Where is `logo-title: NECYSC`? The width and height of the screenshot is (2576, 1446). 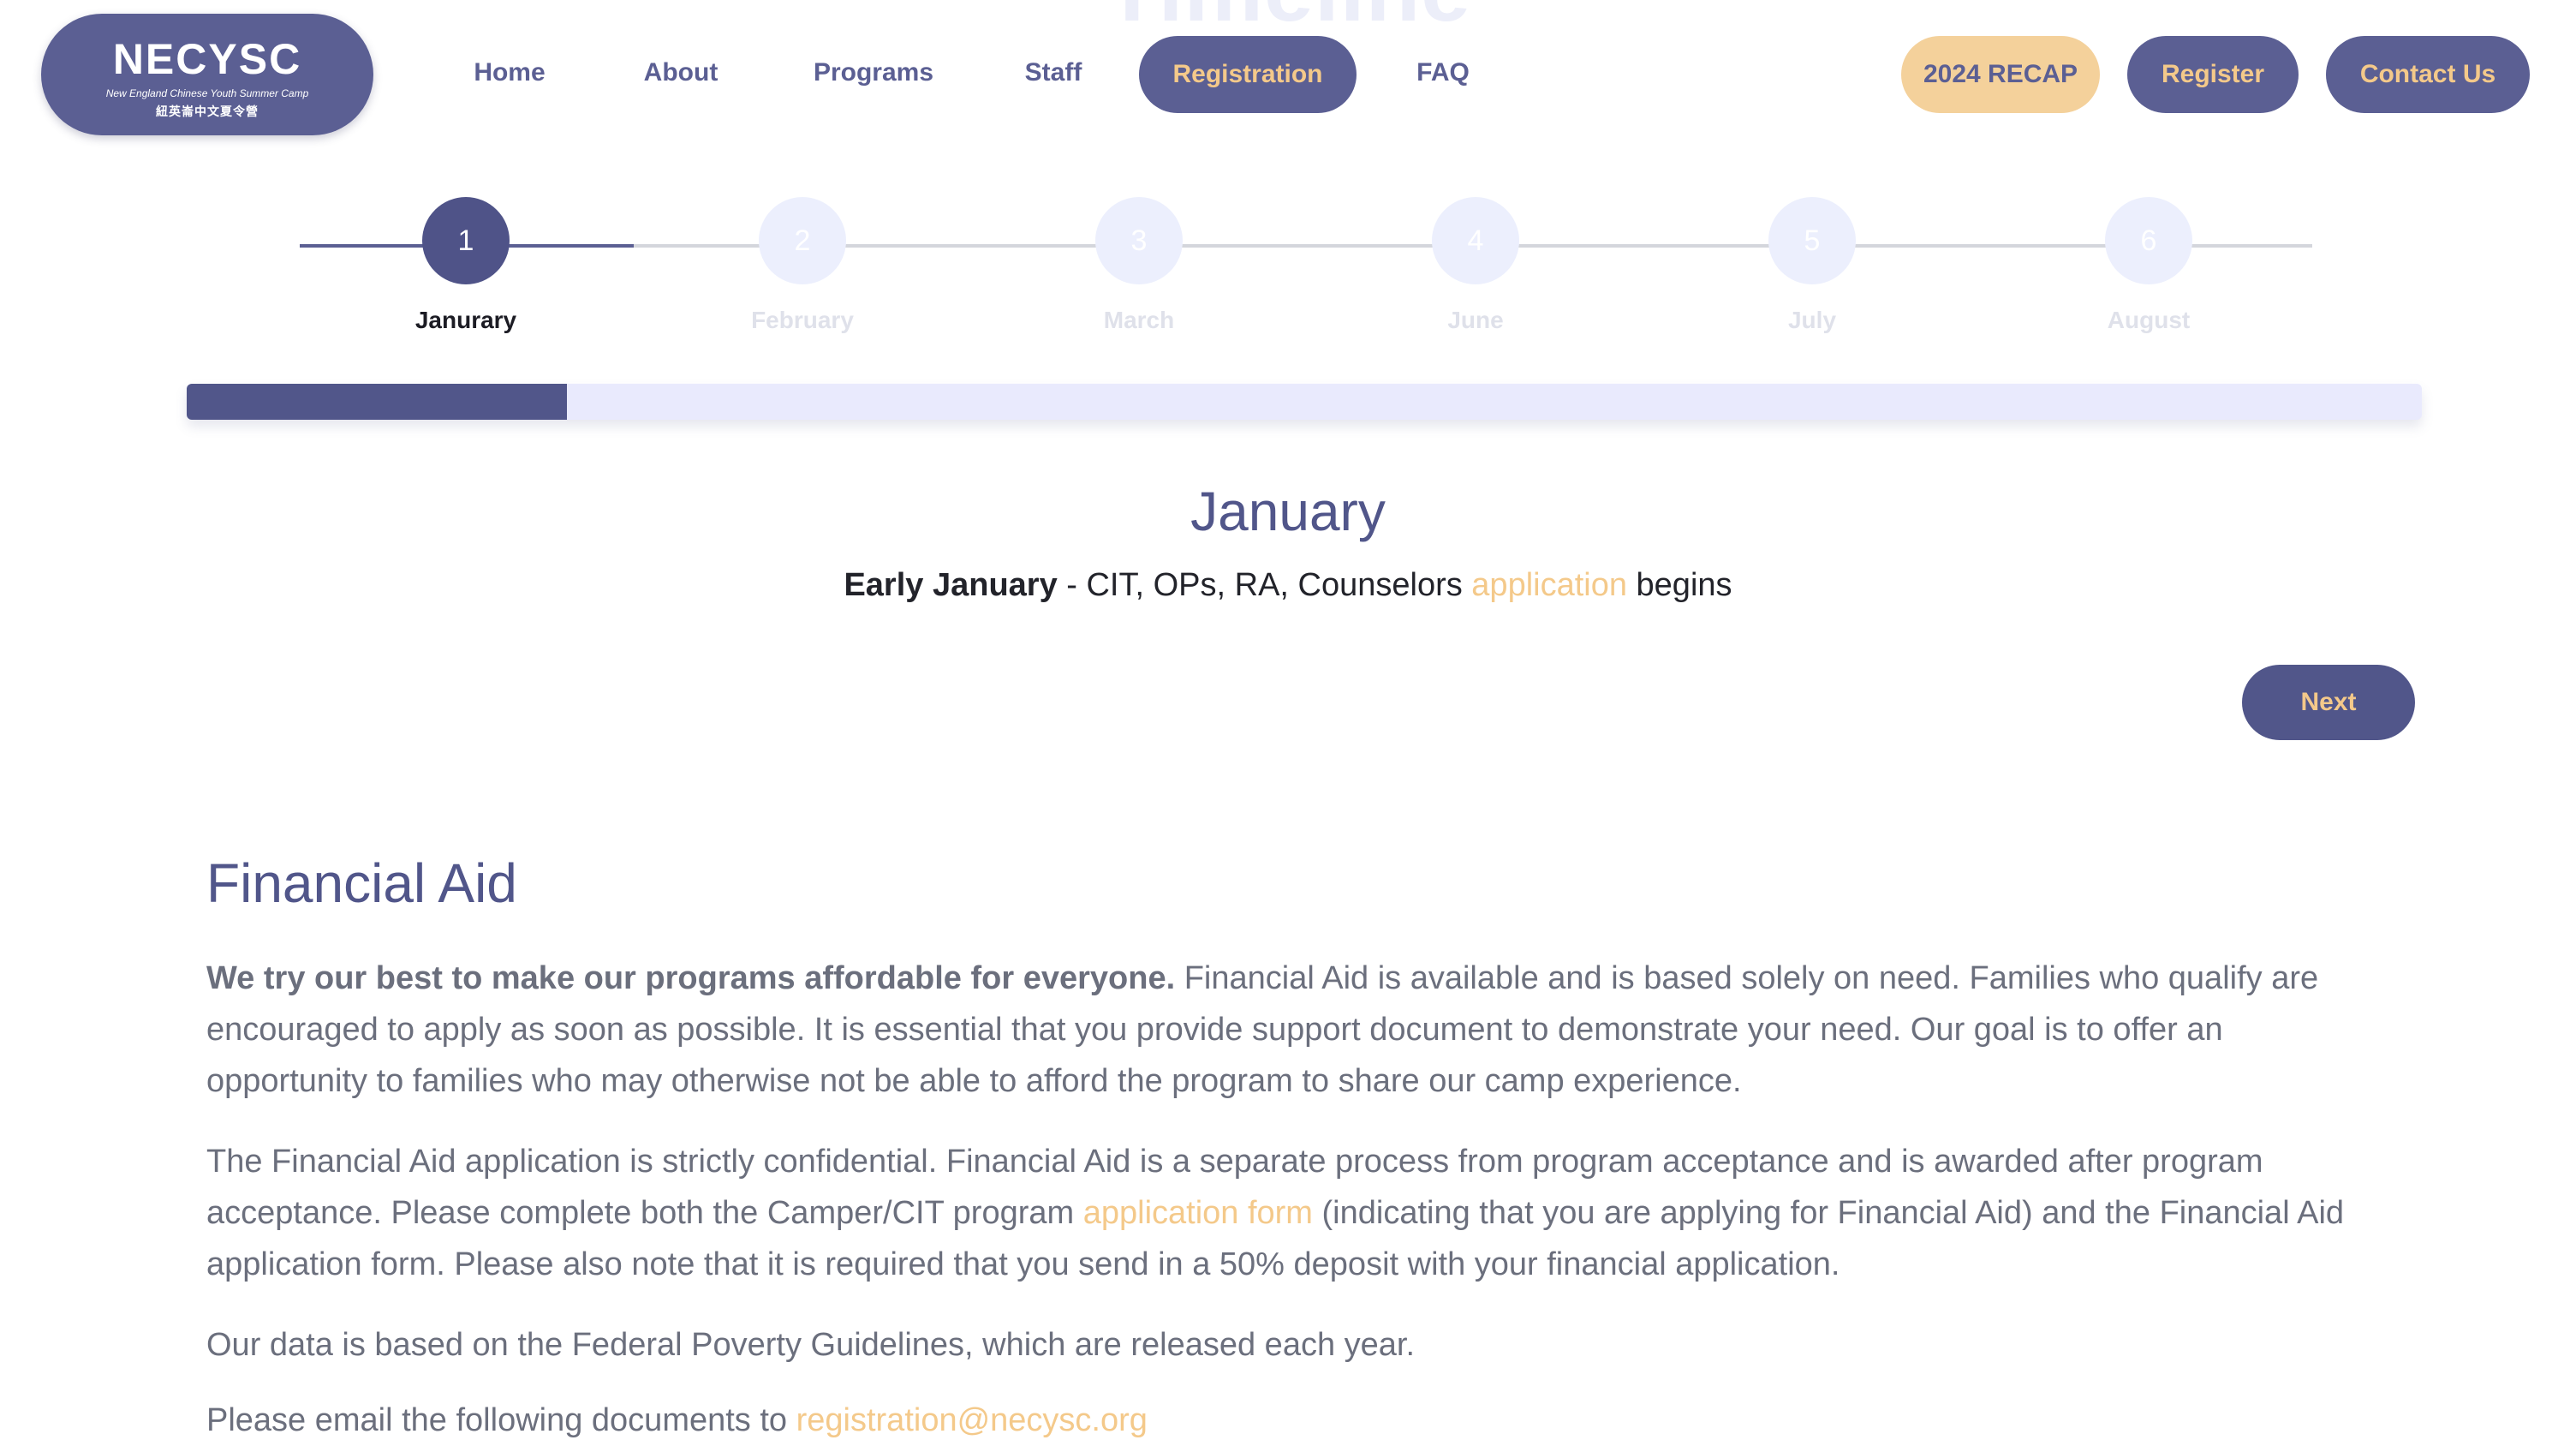
logo-title: NECYSC is located at coordinates (207, 59).